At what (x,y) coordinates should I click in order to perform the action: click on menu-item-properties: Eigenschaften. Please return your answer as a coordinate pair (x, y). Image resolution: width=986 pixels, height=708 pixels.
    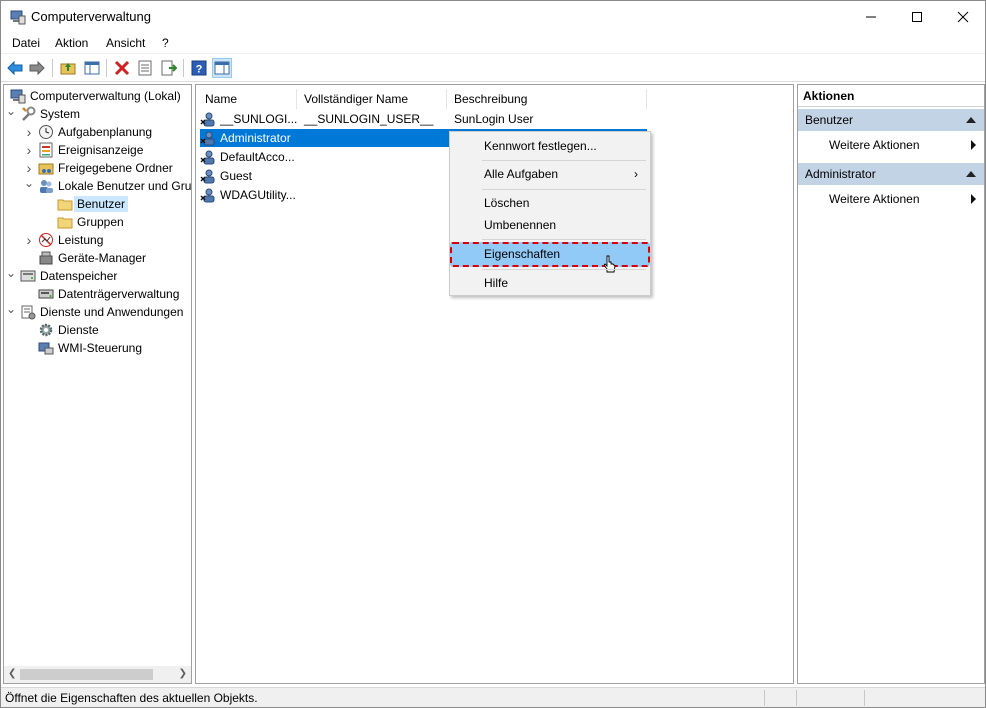
    Looking at the image, I should click on (550, 257).